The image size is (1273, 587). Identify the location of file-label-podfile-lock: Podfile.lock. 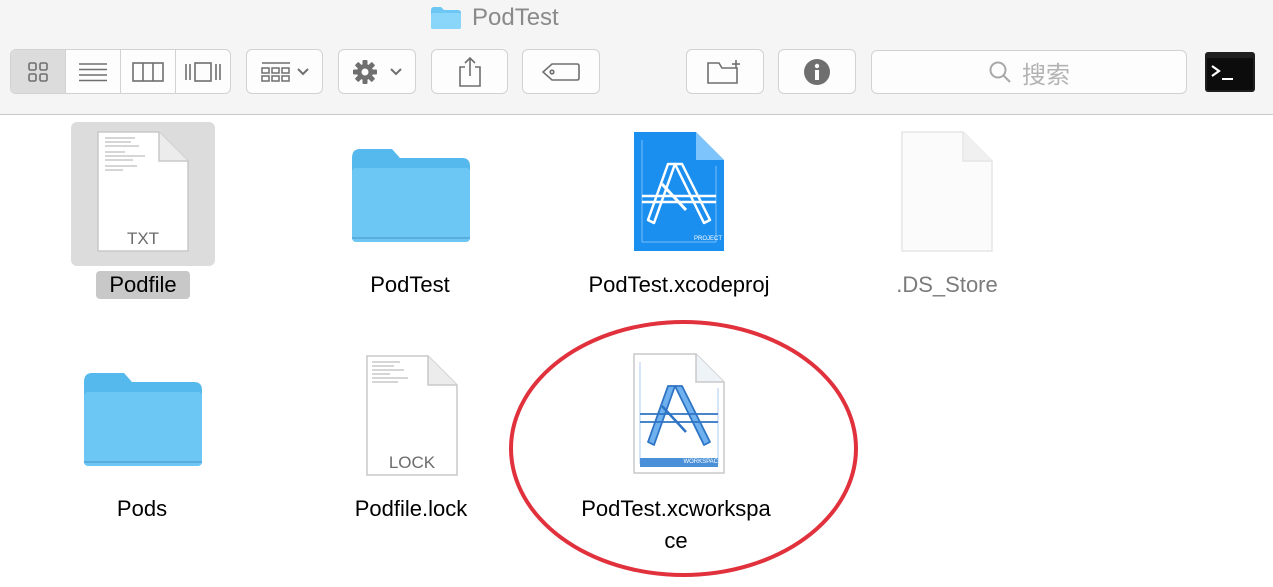
(411, 509).